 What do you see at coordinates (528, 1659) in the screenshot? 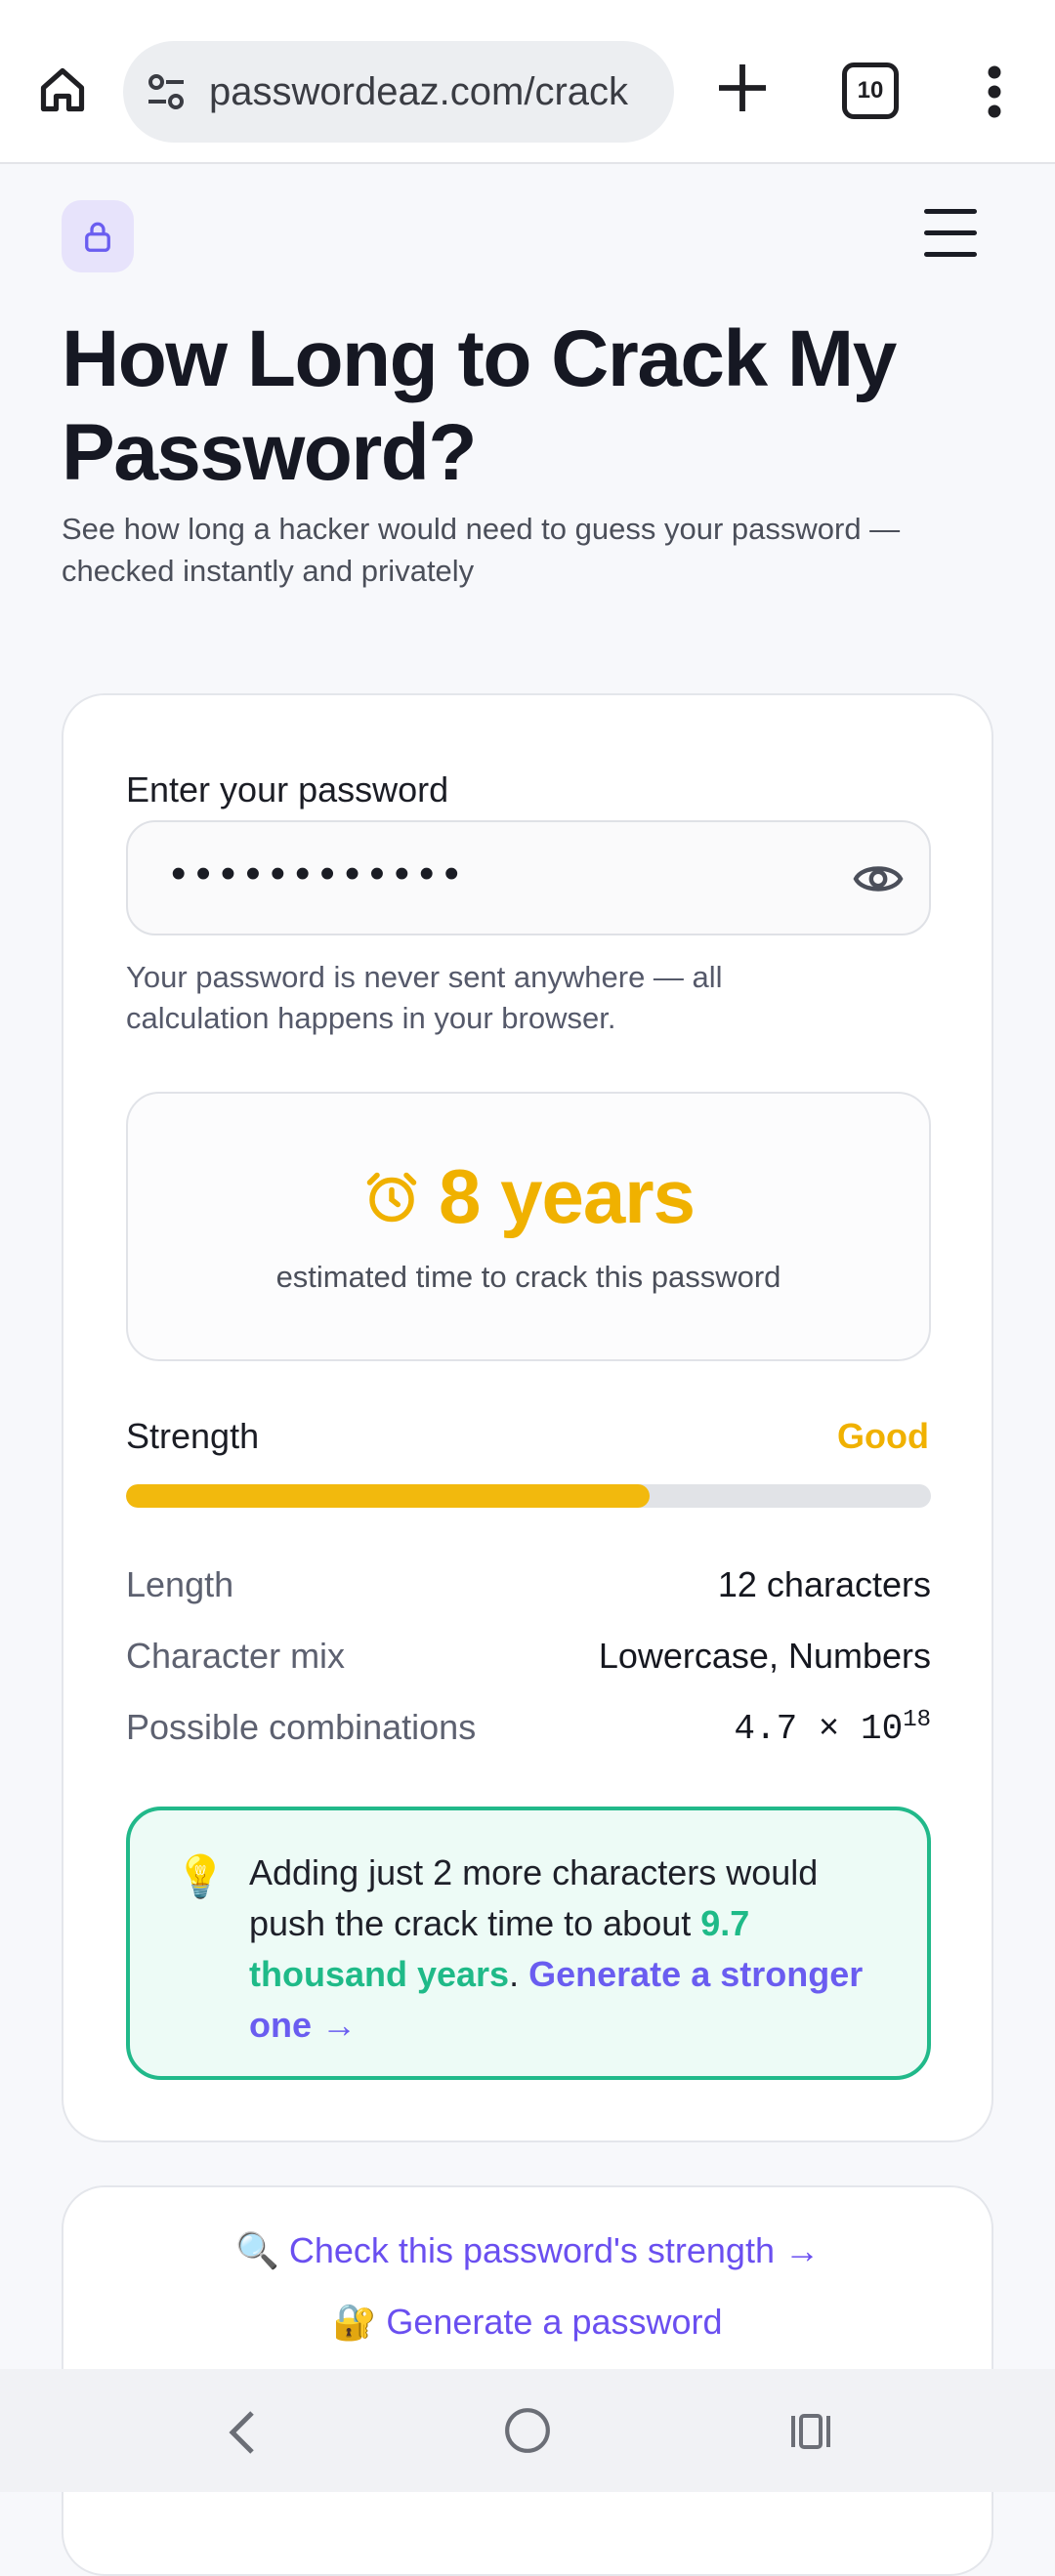
I see `stat-character-mix: Character mix Lowercase, Numbers` at bounding box center [528, 1659].